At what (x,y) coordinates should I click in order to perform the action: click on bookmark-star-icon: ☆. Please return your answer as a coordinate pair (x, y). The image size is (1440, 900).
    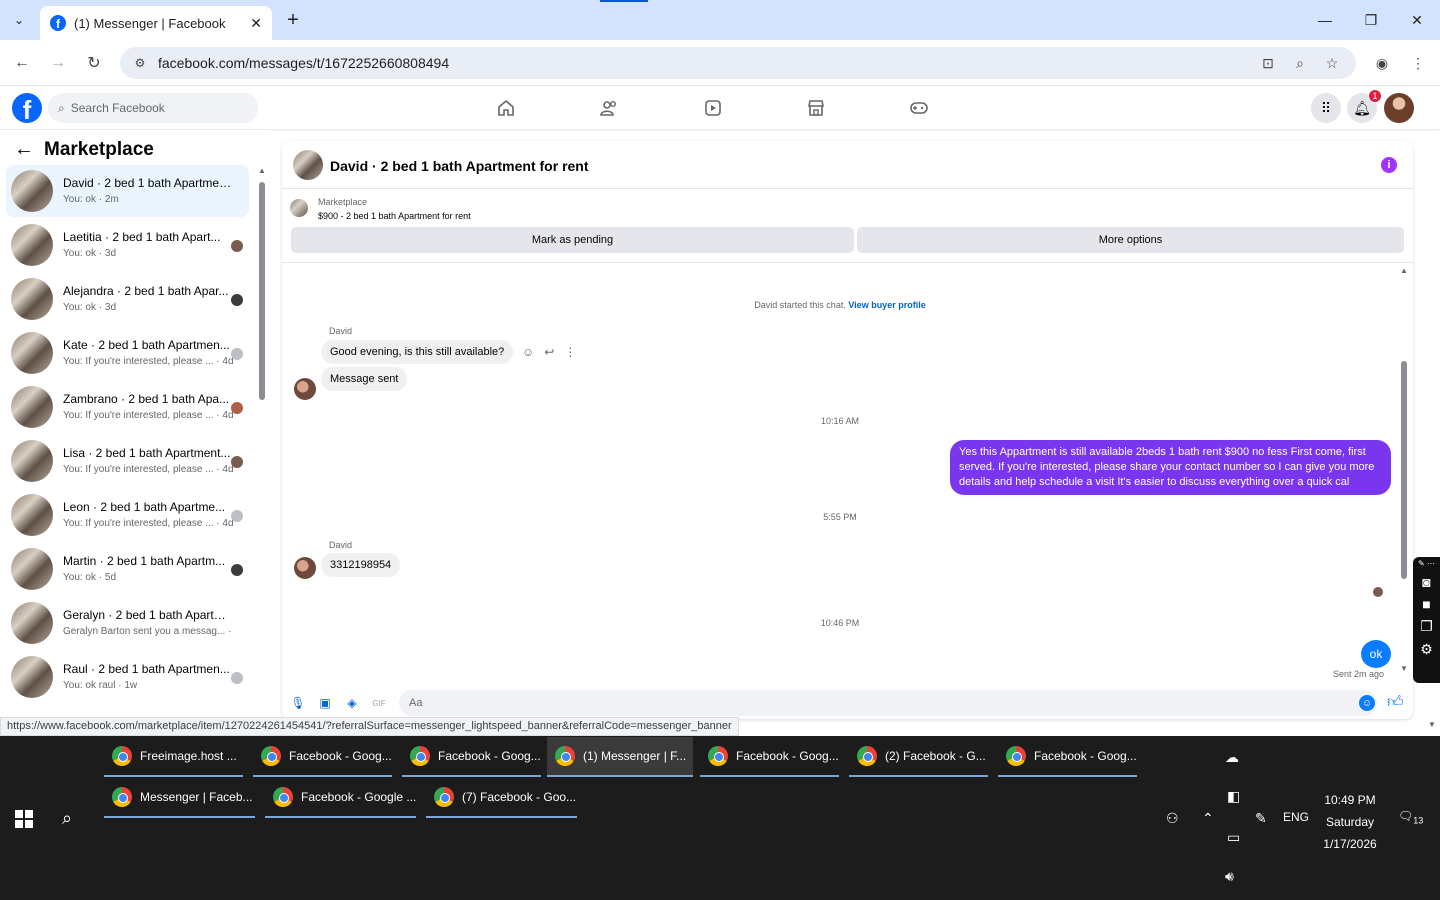
    Looking at the image, I should click on (1332, 63).